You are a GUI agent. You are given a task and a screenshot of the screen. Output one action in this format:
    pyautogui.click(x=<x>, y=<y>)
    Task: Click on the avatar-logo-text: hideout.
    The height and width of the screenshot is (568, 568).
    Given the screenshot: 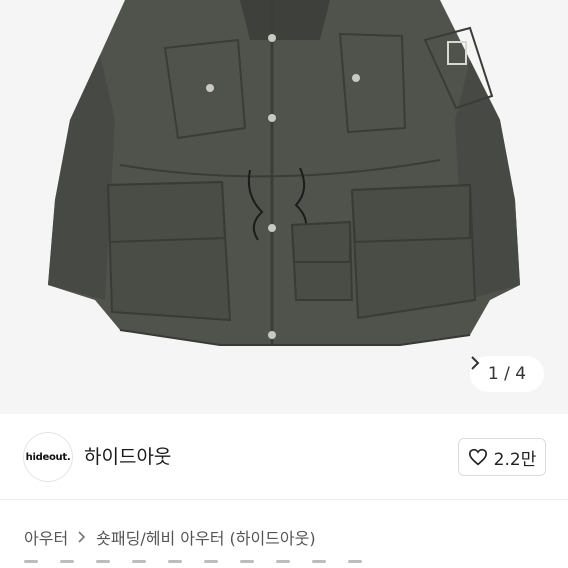 What is the action you would take?
    pyautogui.click(x=48, y=457)
    